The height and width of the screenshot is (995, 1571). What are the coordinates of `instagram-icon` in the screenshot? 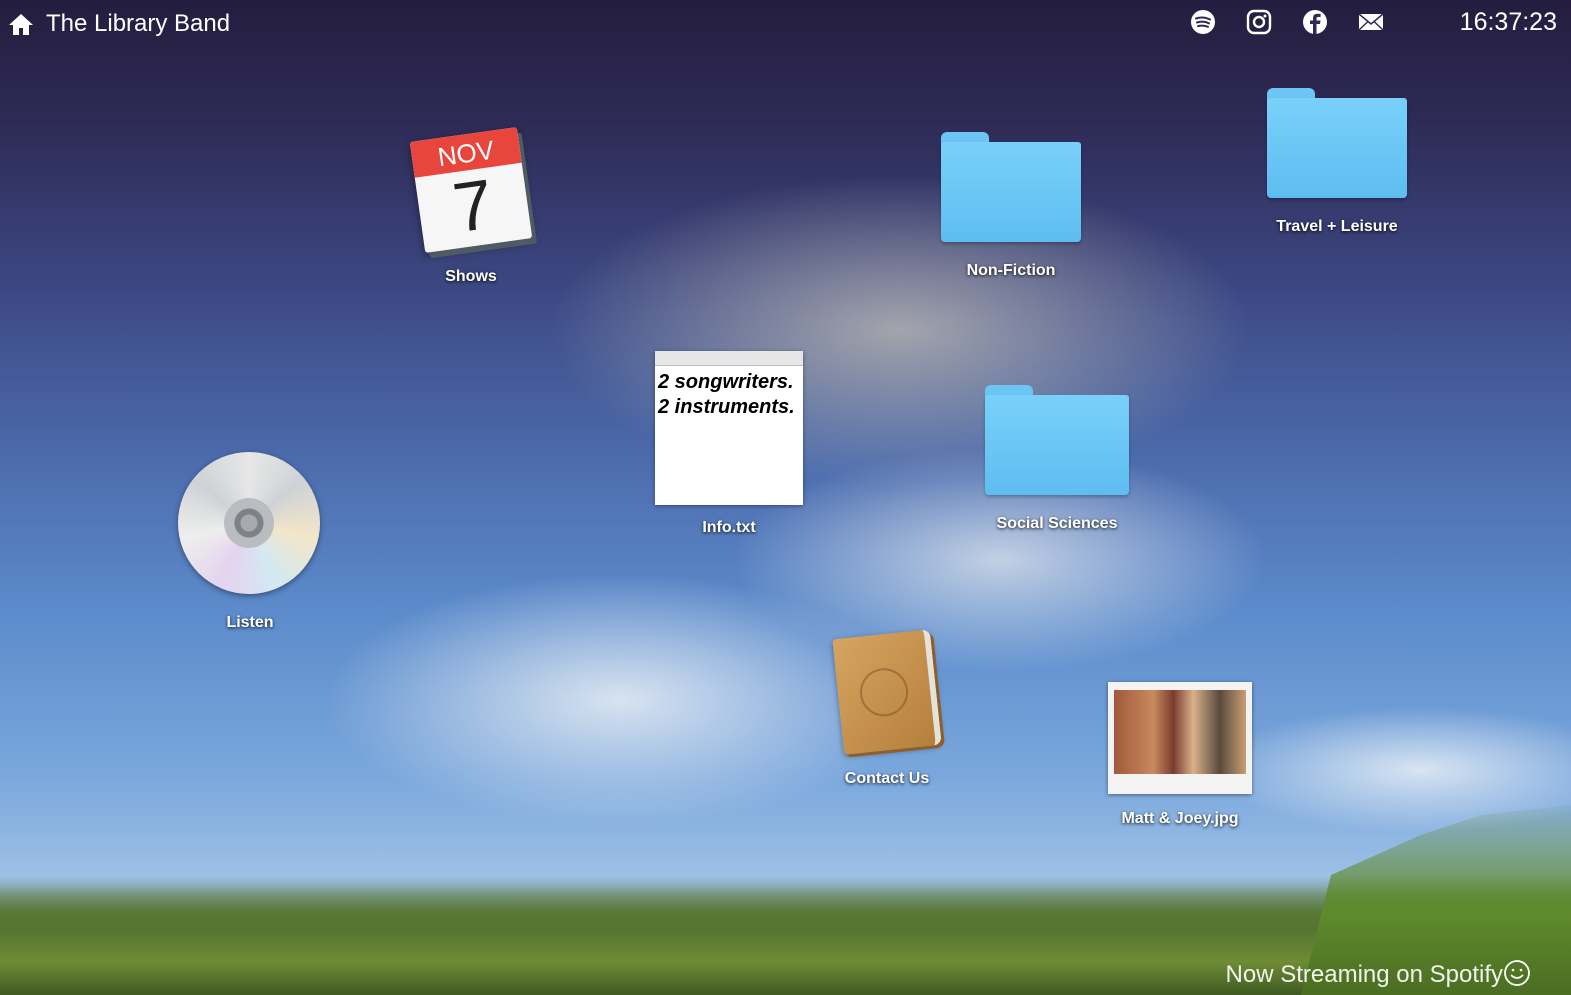 It's located at (1259, 22).